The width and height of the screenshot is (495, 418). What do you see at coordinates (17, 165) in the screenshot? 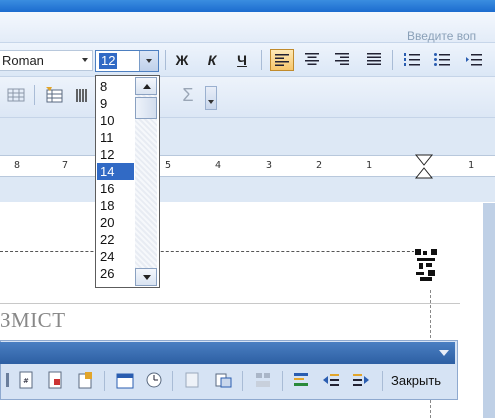
I see `ruler-mark: 8` at bounding box center [17, 165].